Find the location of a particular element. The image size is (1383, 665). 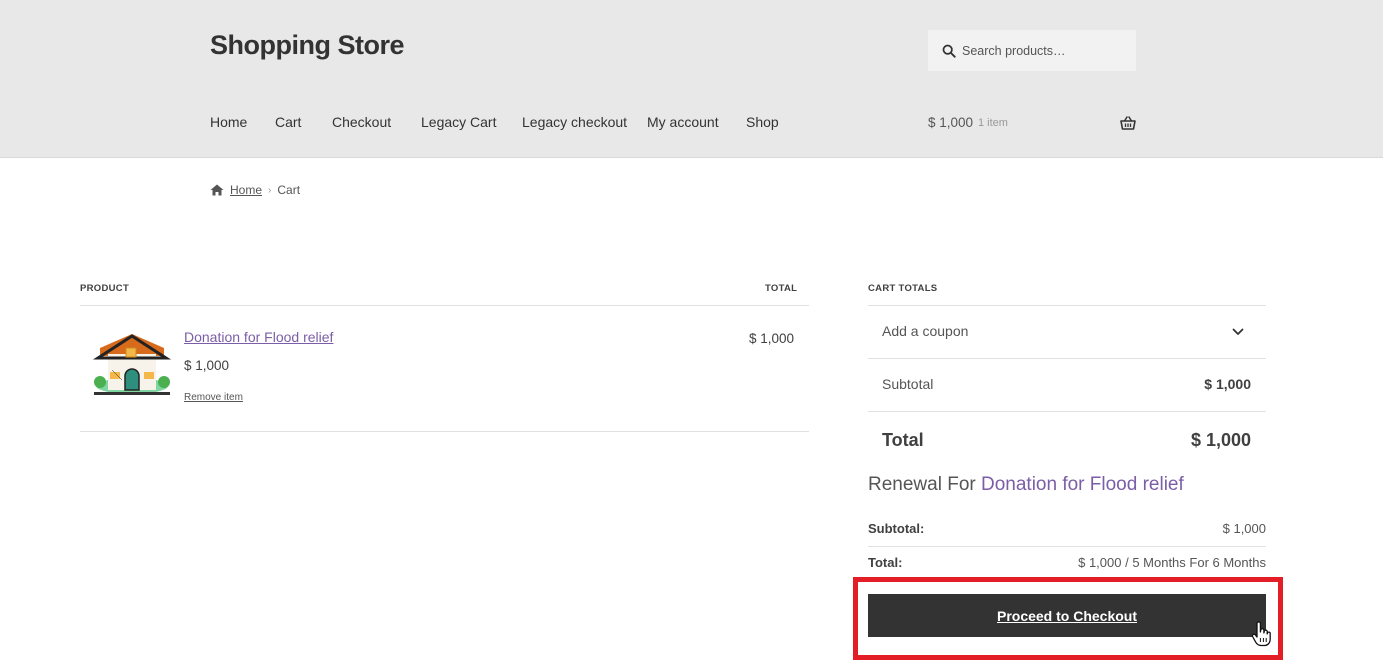

renewal-prefix: Renewal For is located at coordinates (922, 484).